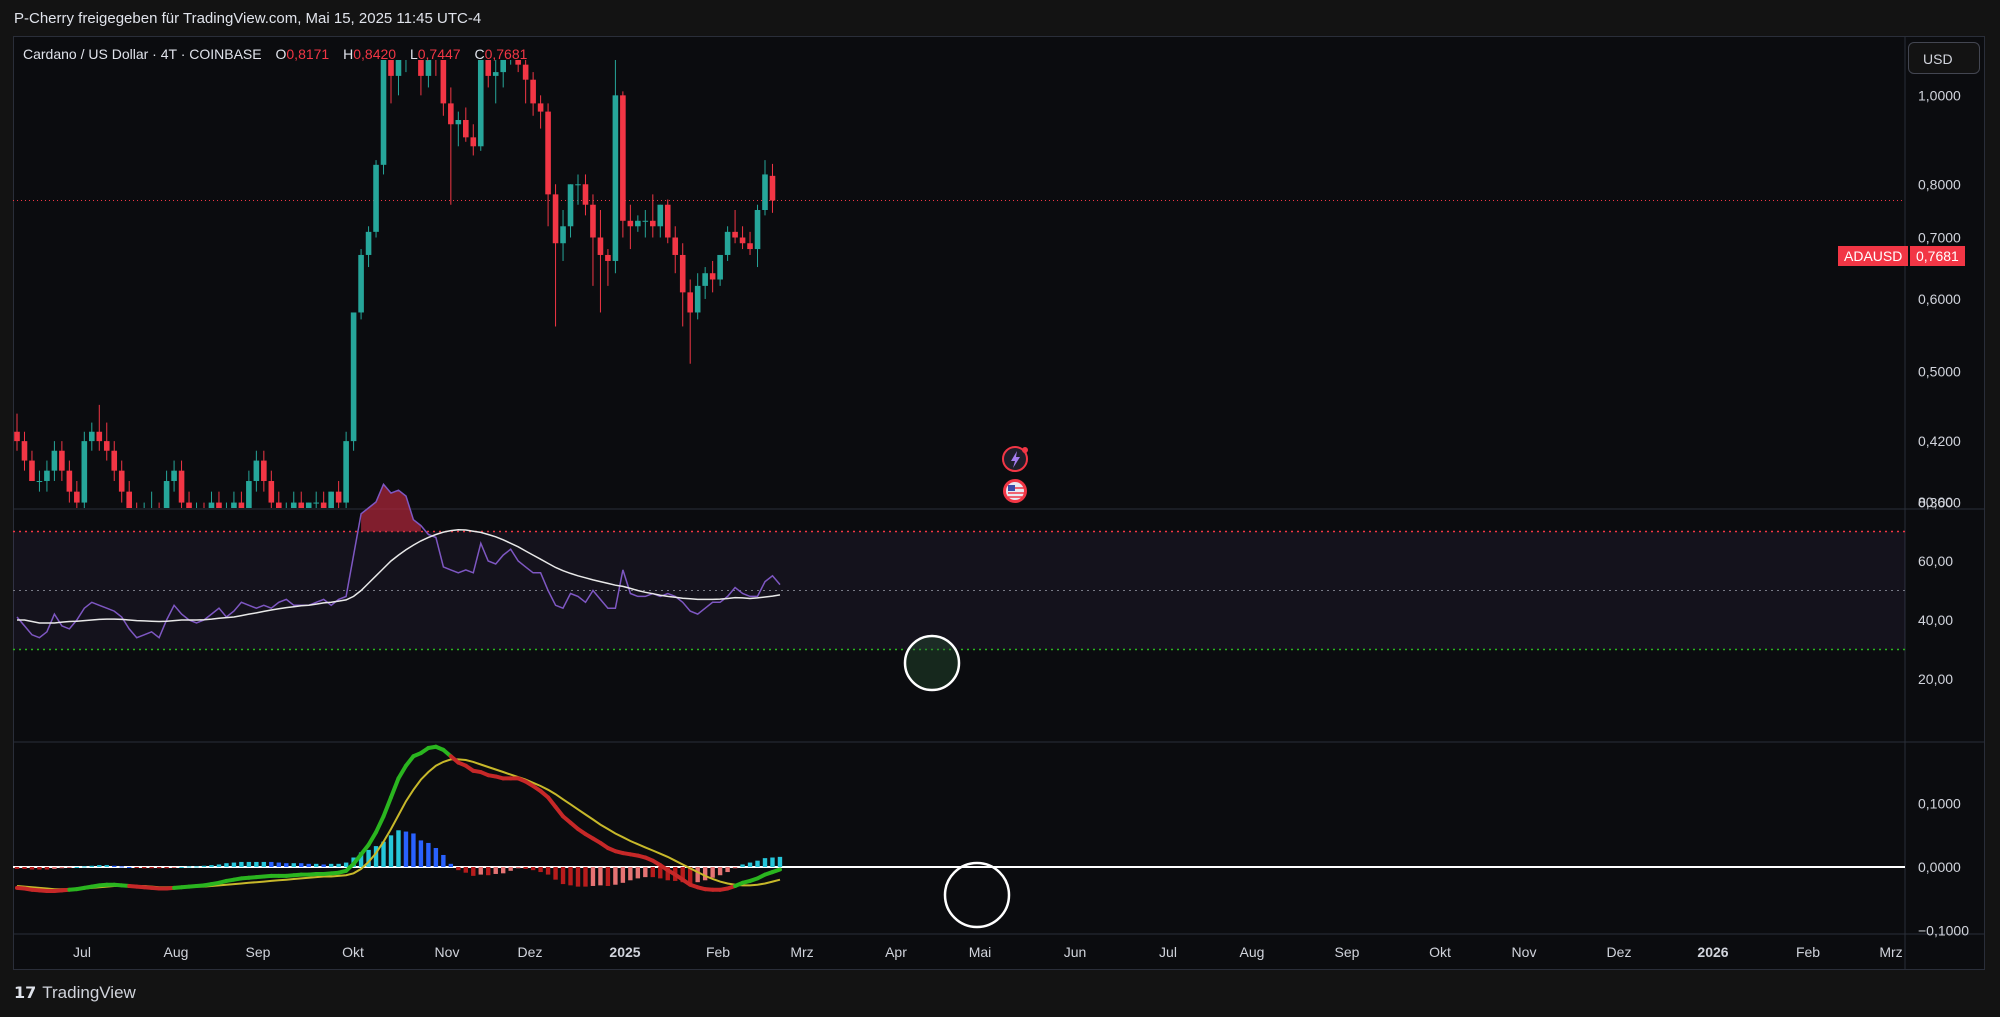  I want to click on last-price-tag: 0,7681, so click(1937, 256).